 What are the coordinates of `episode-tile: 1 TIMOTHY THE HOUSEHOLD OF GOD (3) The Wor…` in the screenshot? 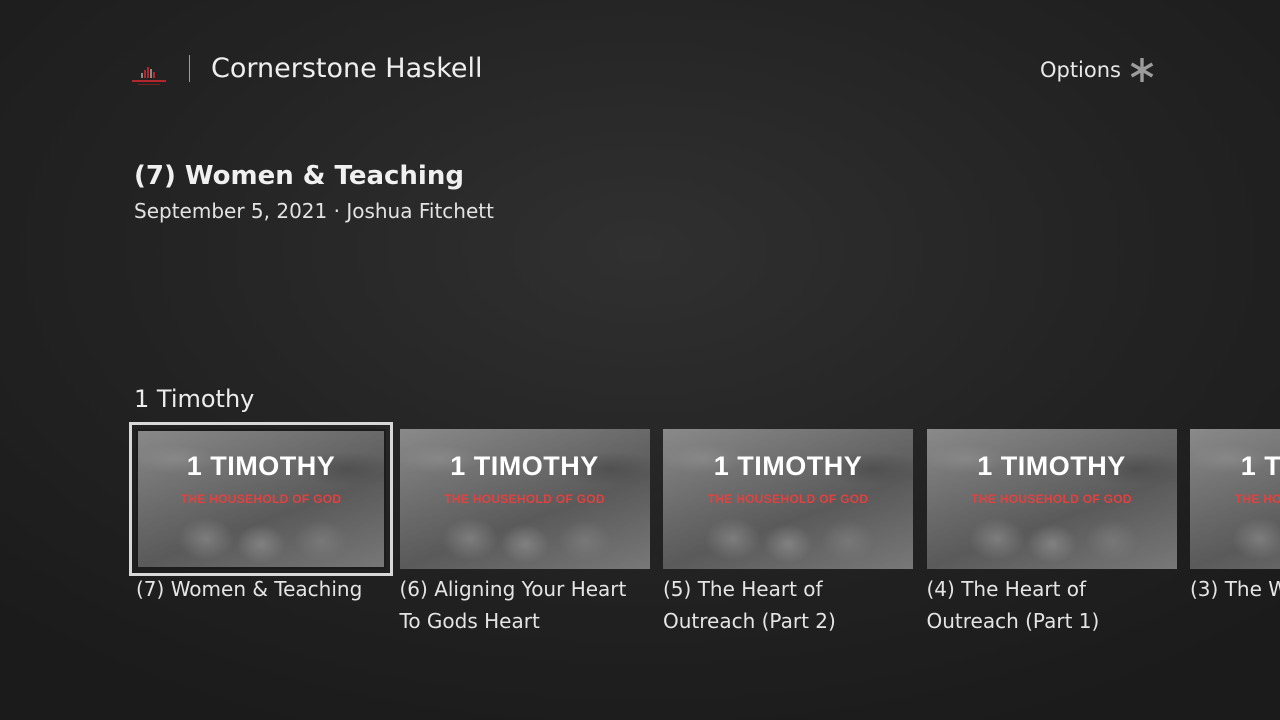 It's located at (1235, 517).